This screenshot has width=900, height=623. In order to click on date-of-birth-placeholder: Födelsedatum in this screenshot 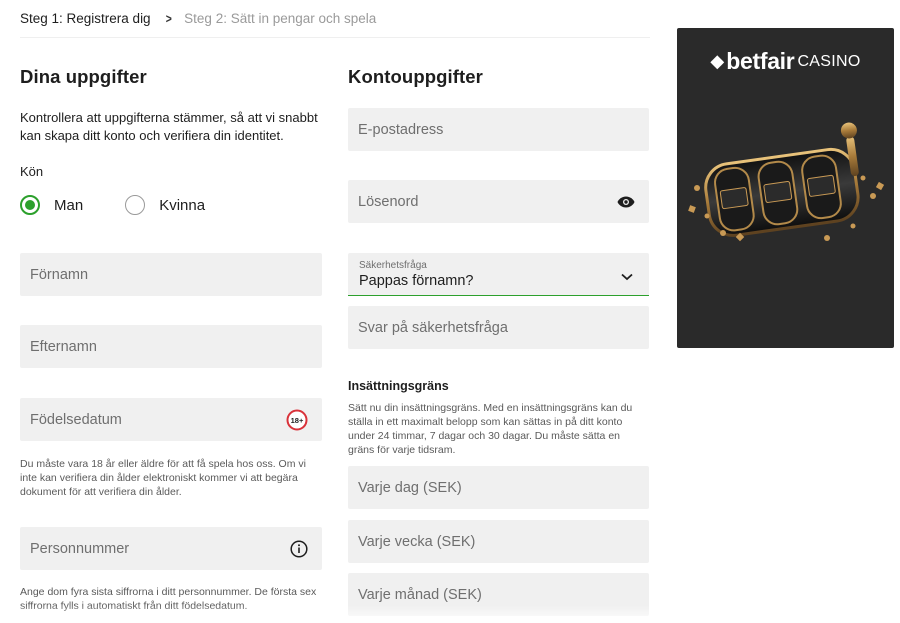, I will do `click(76, 419)`.